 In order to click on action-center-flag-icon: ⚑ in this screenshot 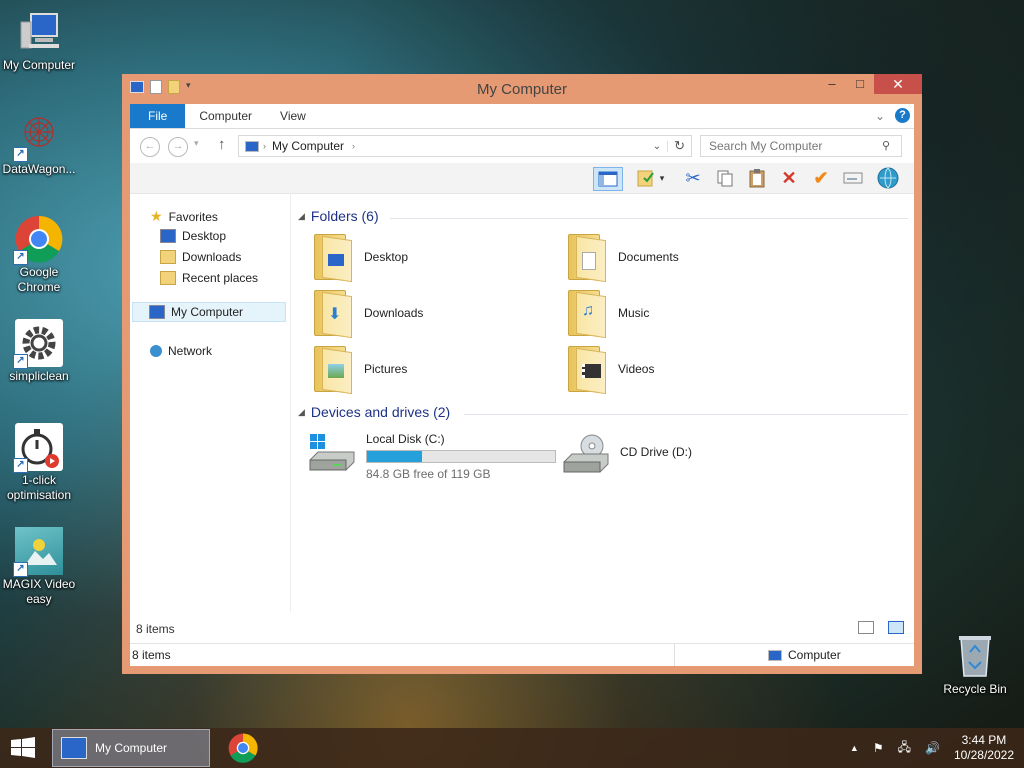, I will do `click(878, 748)`.